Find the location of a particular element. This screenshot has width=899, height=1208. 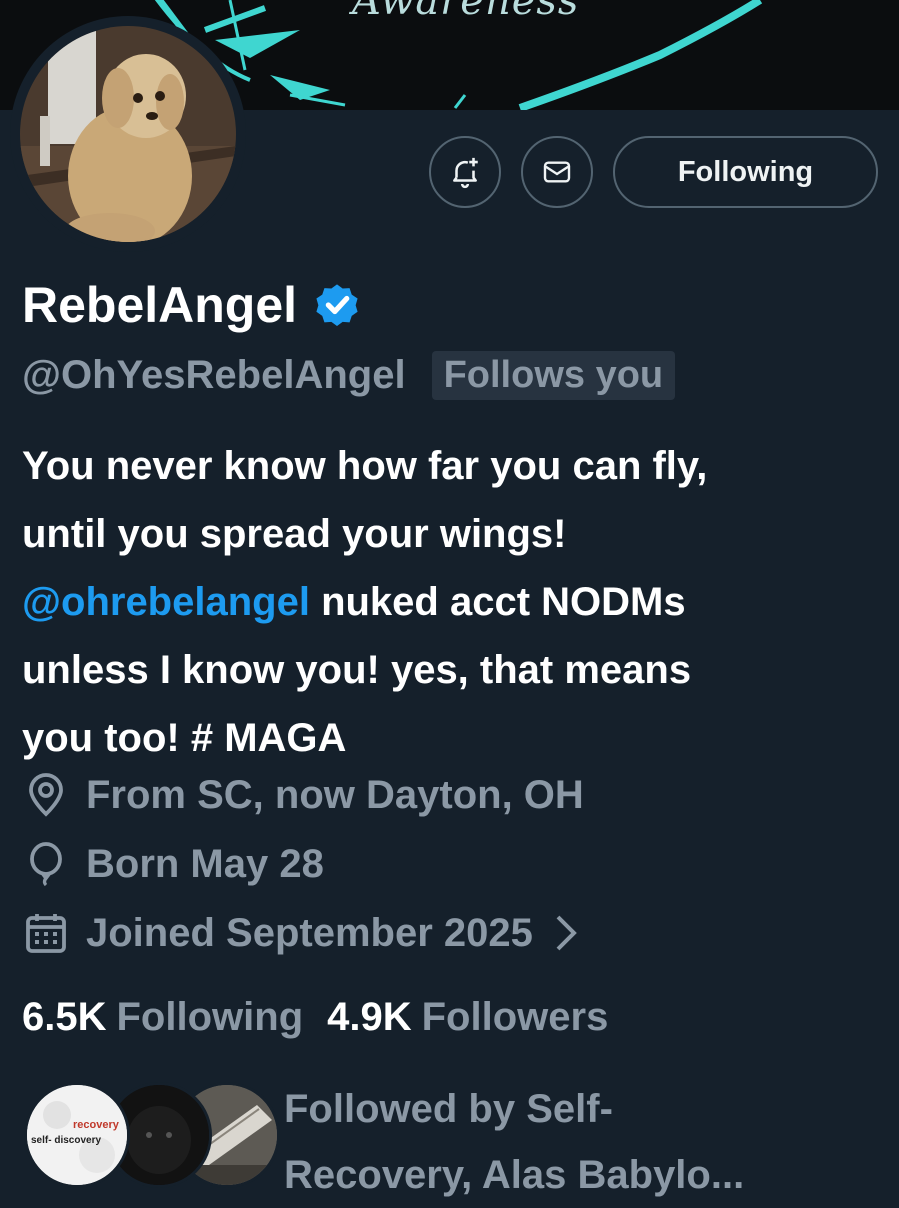

follower-avatar-self-recovery: recovery self- discovery is located at coordinates (77, 1135).